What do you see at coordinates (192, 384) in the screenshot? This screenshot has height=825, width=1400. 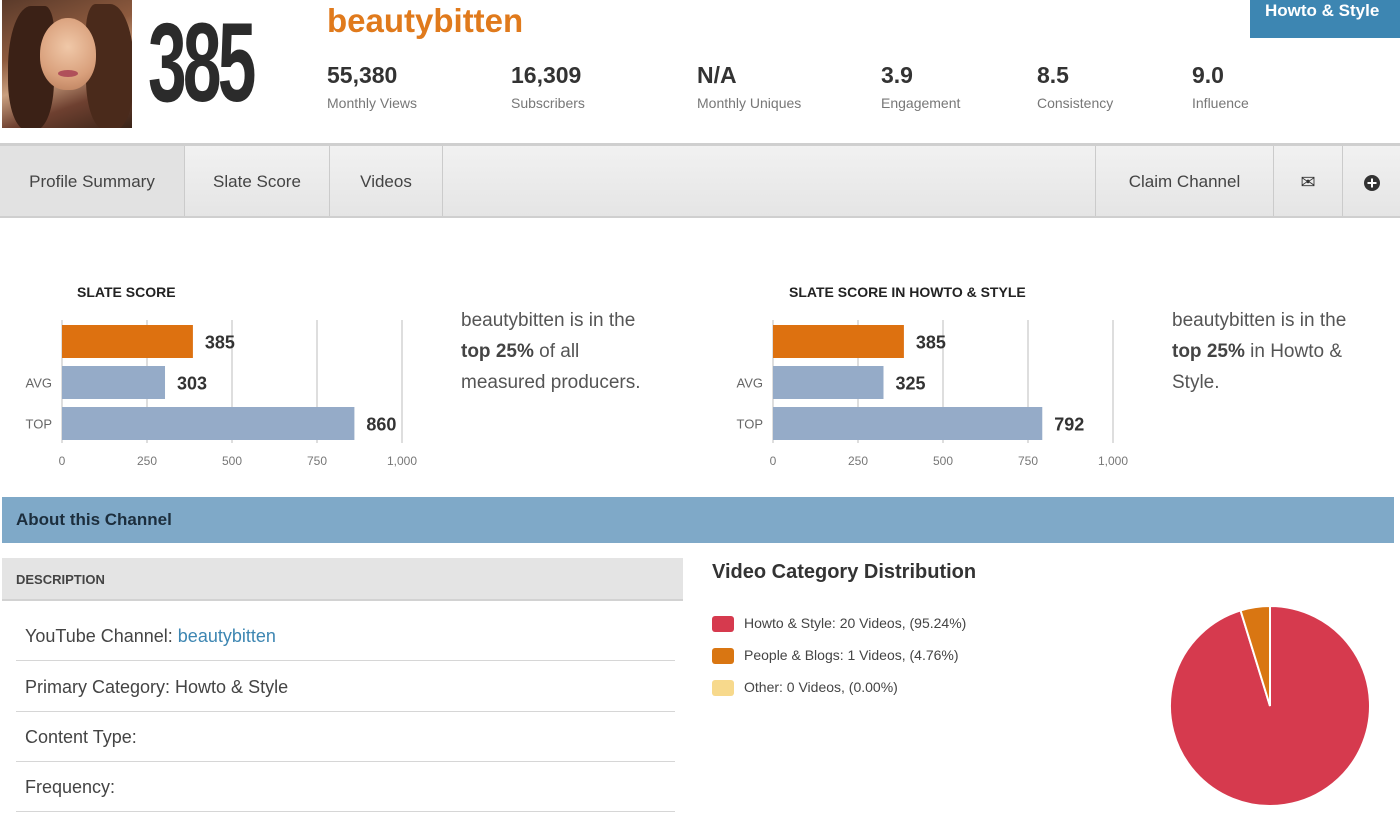 I see `bar-value-label: 303` at bounding box center [192, 384].